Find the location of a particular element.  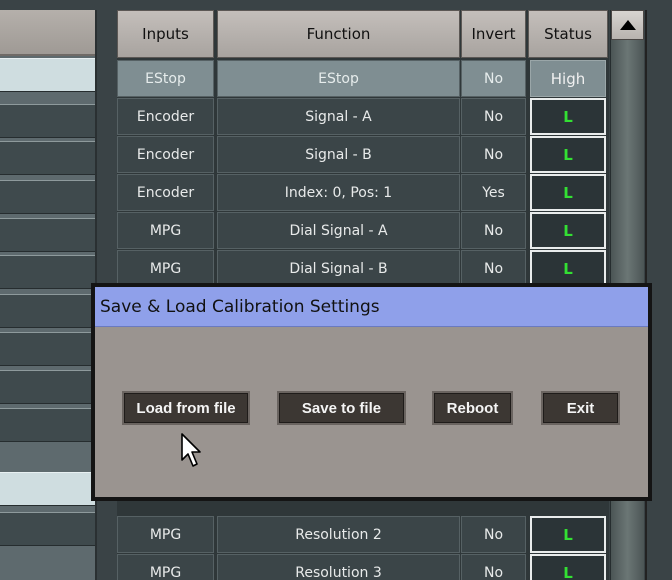

scroll-up-arrow-icon is located at coordinates (627, 25).